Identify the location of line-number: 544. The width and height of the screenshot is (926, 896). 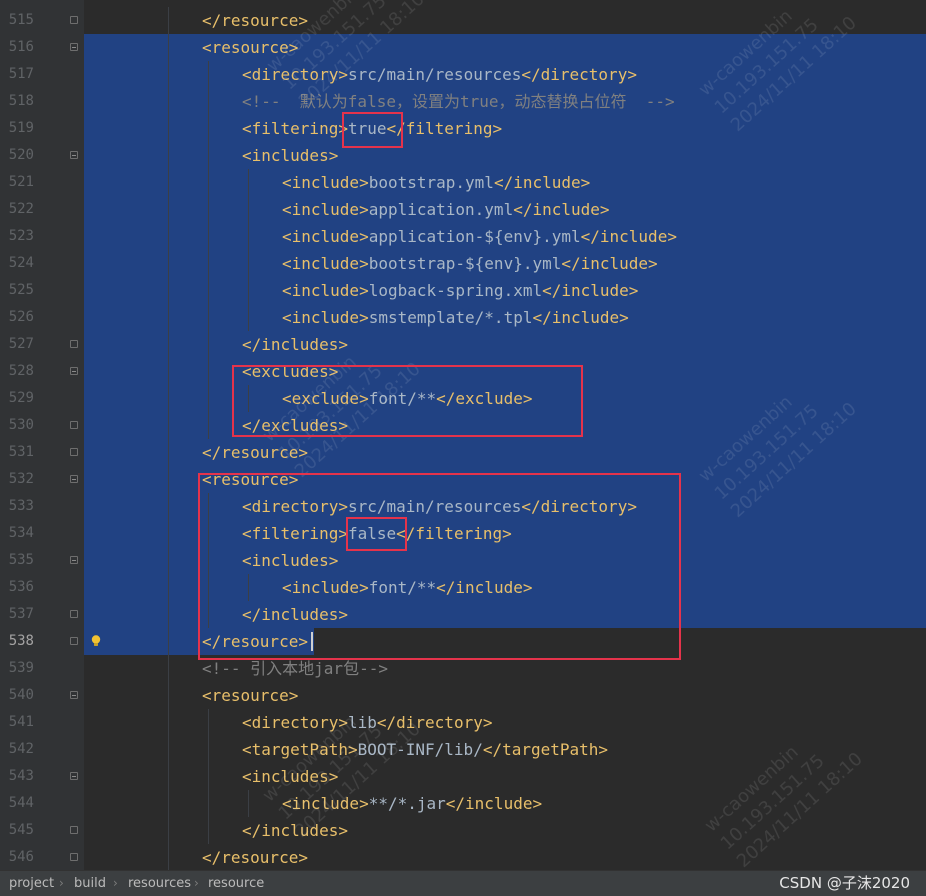
(21, 803).